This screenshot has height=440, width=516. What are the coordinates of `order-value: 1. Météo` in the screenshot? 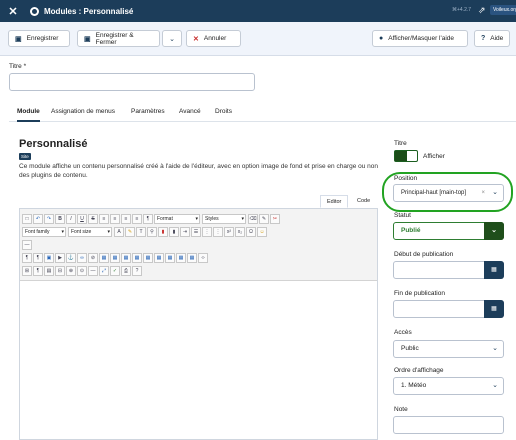 It's located at (414, 385).